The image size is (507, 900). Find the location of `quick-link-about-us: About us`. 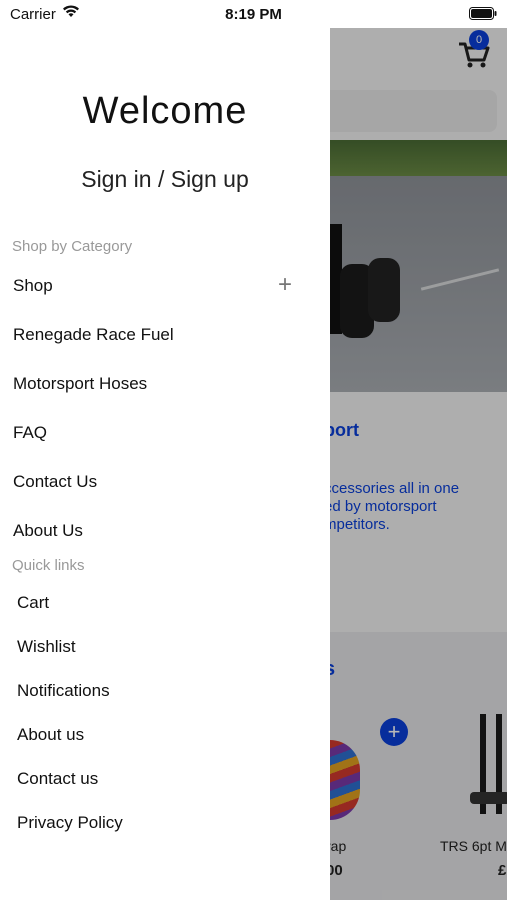

quick-link-about-us: About us is located at coordinates (165, 735).